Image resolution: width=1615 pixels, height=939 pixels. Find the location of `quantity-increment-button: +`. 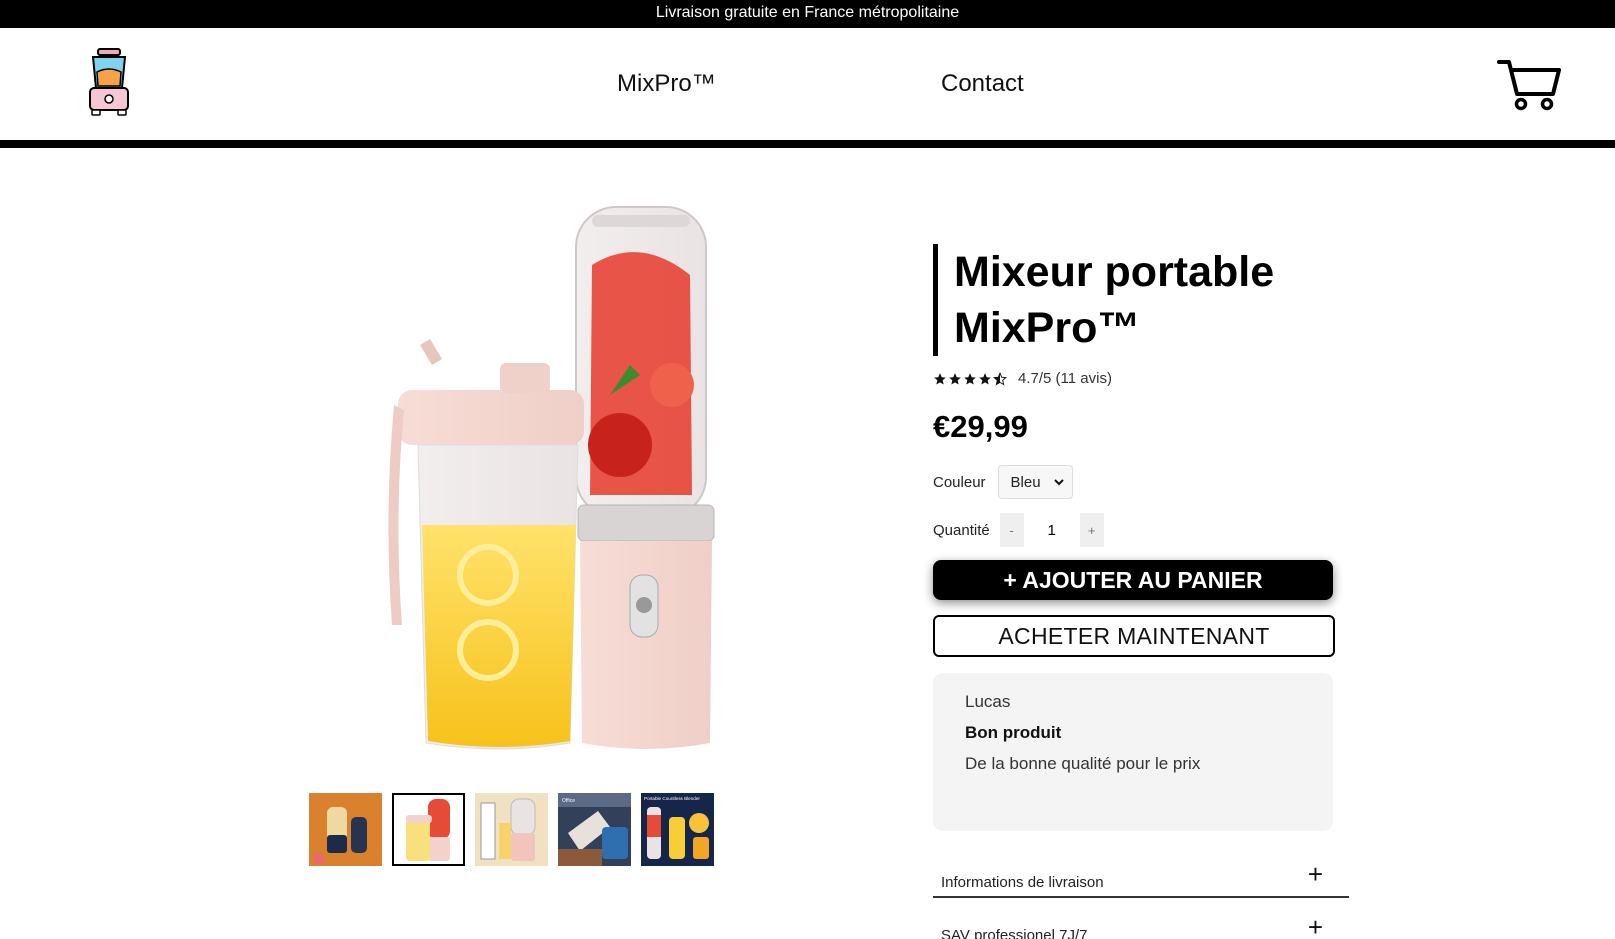

quantity-increment-button: + is located at coordinates (1091, 530).